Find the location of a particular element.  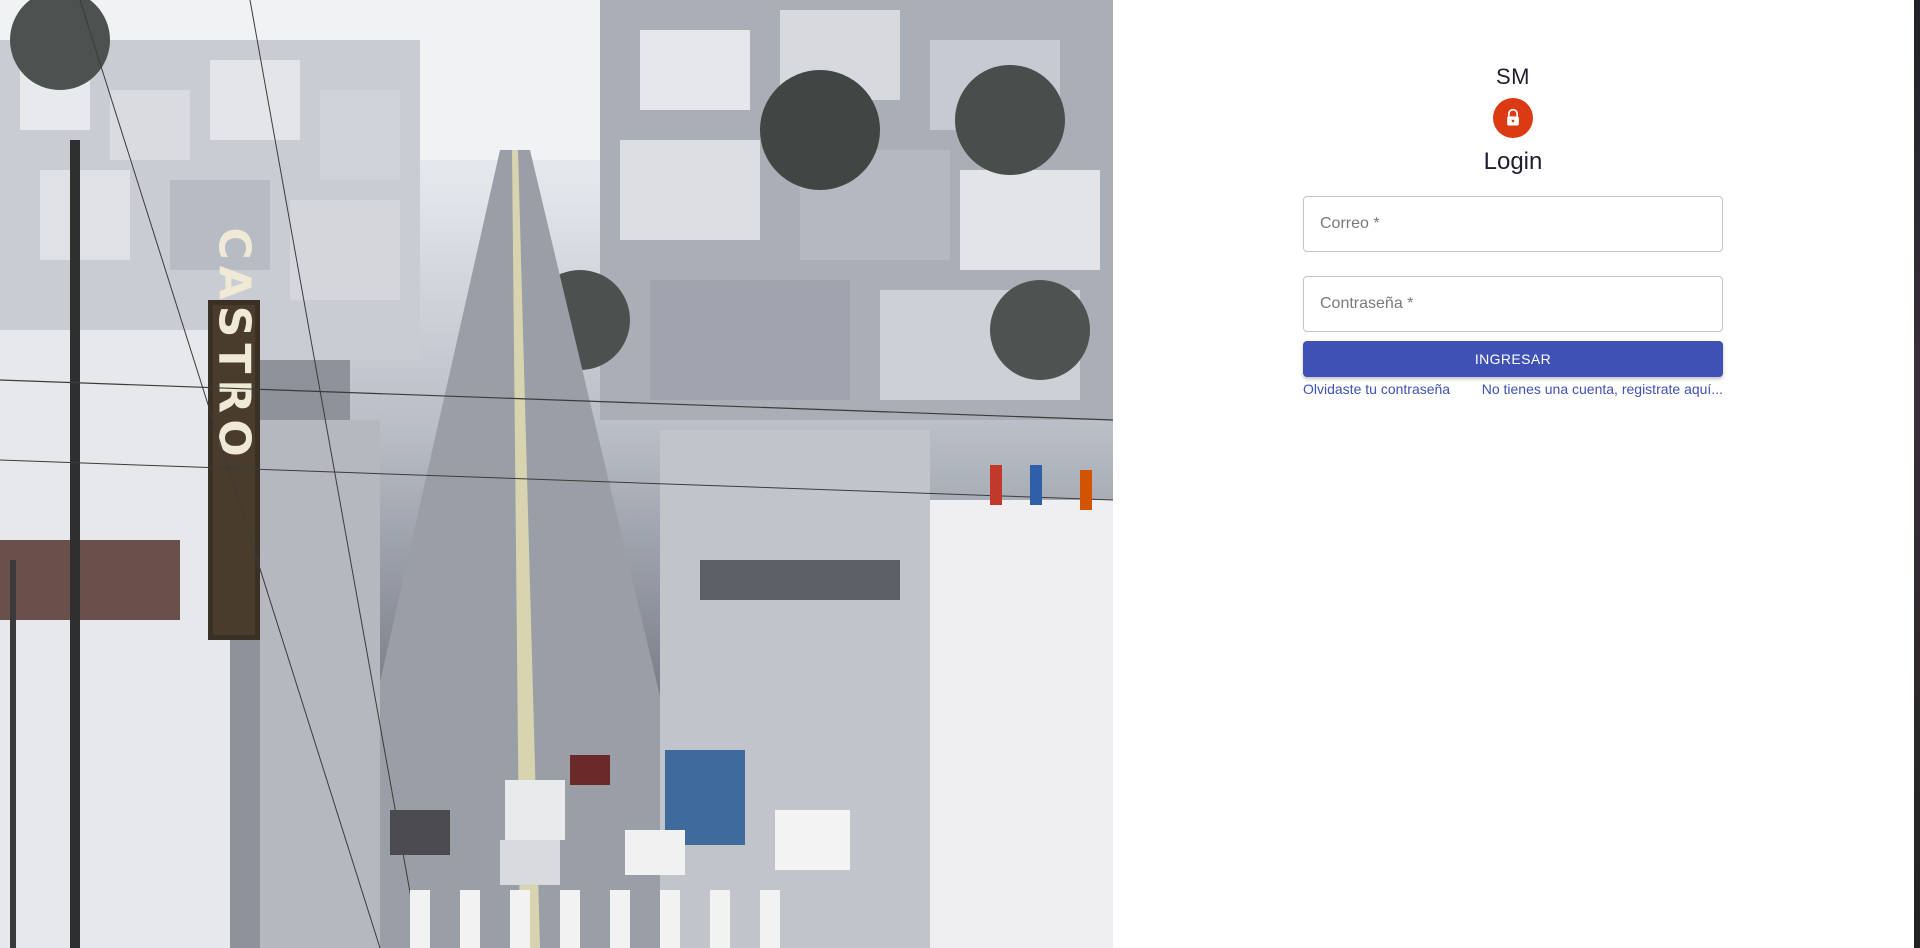

brand-label: SM is located at coordinates (1513, 76).